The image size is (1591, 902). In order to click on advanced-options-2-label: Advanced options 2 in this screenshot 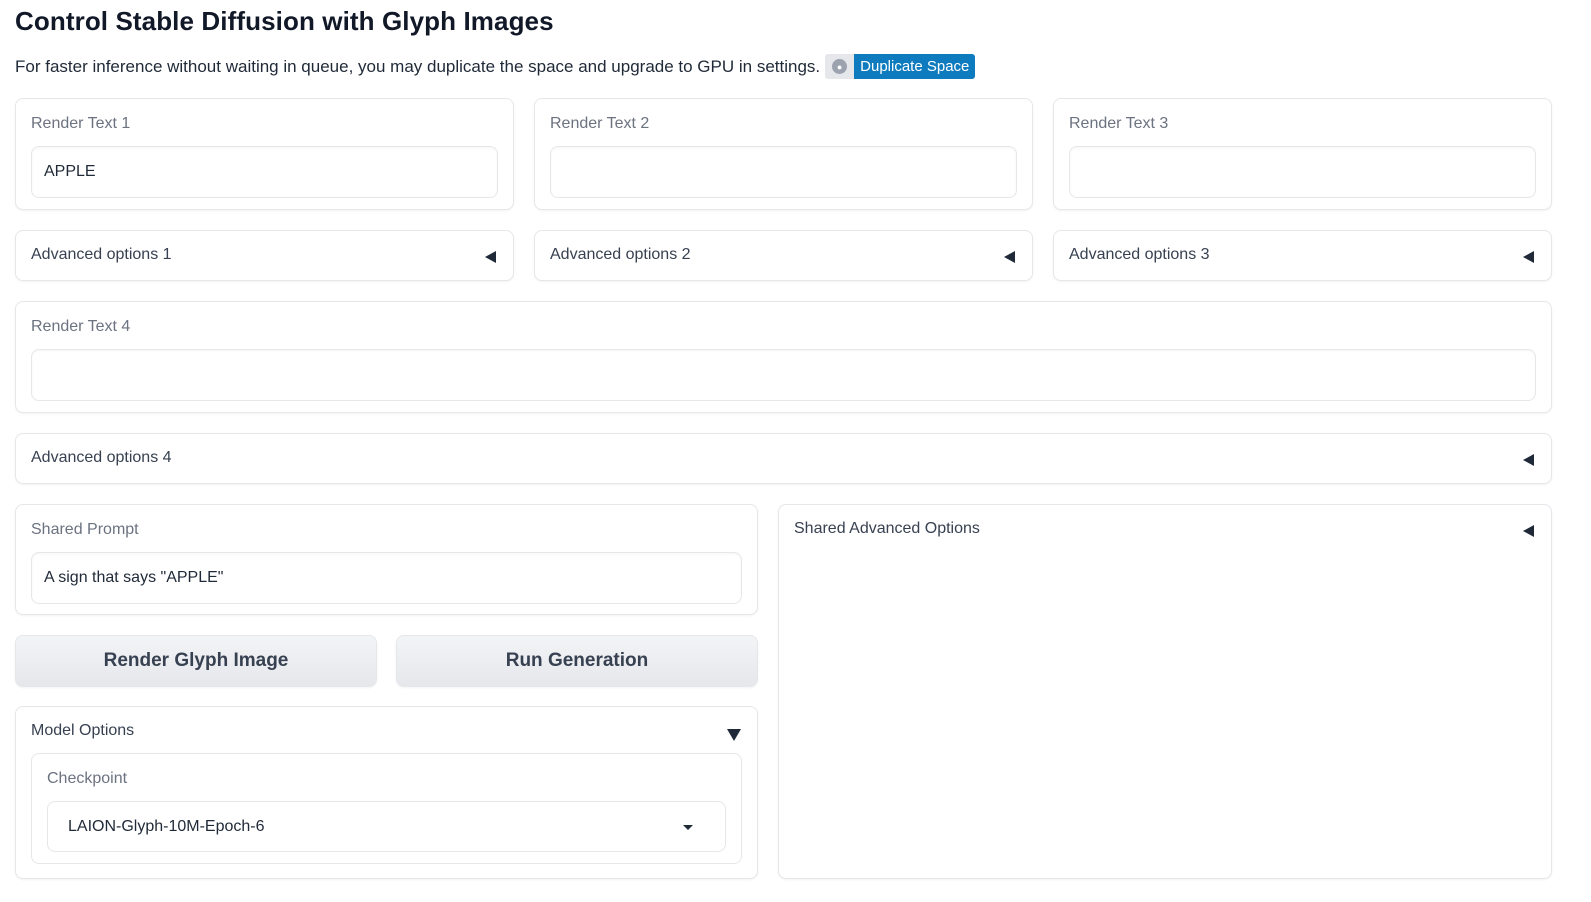, I will do `click(620, 254)`.